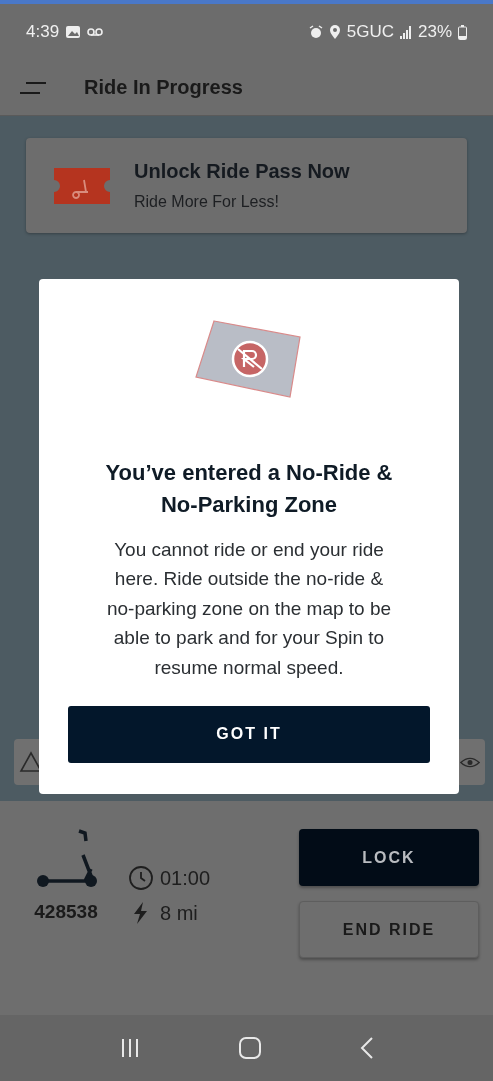 The width and height of the screenshot is (493, 1081). What do you see at coordinates (95, 32) in the screenshot?
I see `voicemail-icon` at bounding box center [95, 32].